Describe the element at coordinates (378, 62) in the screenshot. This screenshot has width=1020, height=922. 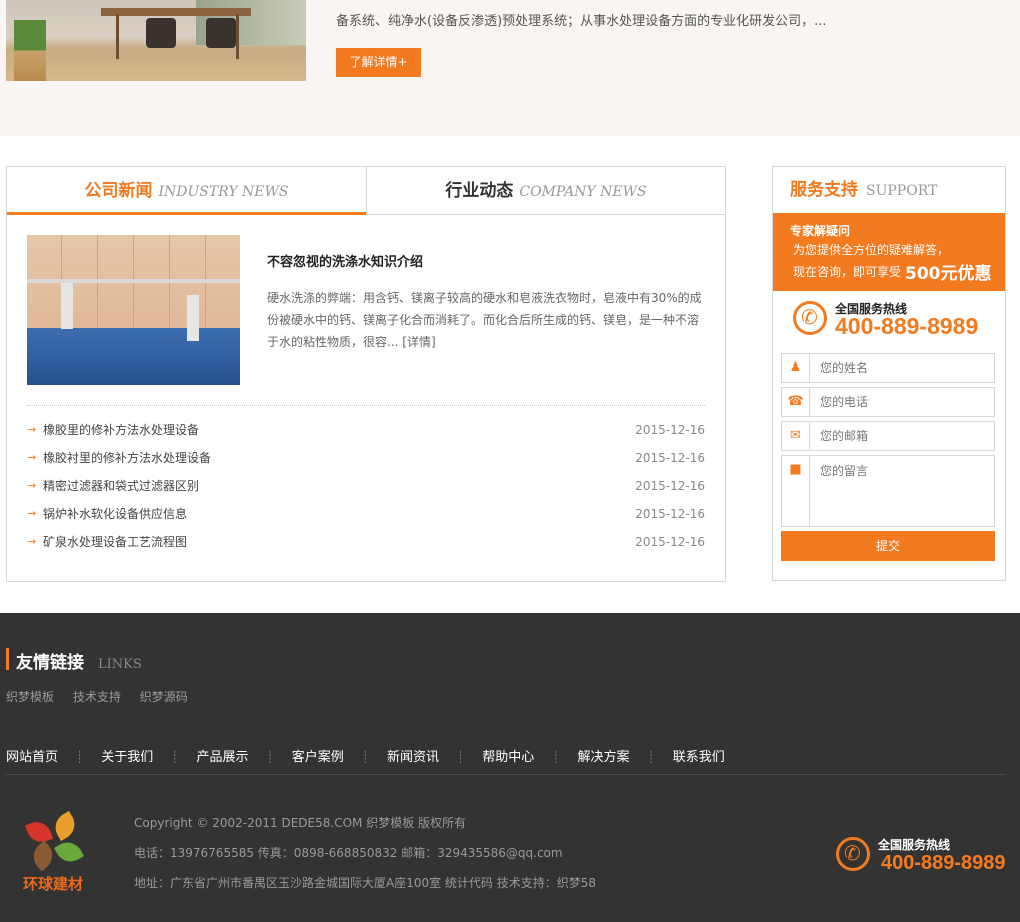
I see `learn-more-button: 了解详情+` at that location.